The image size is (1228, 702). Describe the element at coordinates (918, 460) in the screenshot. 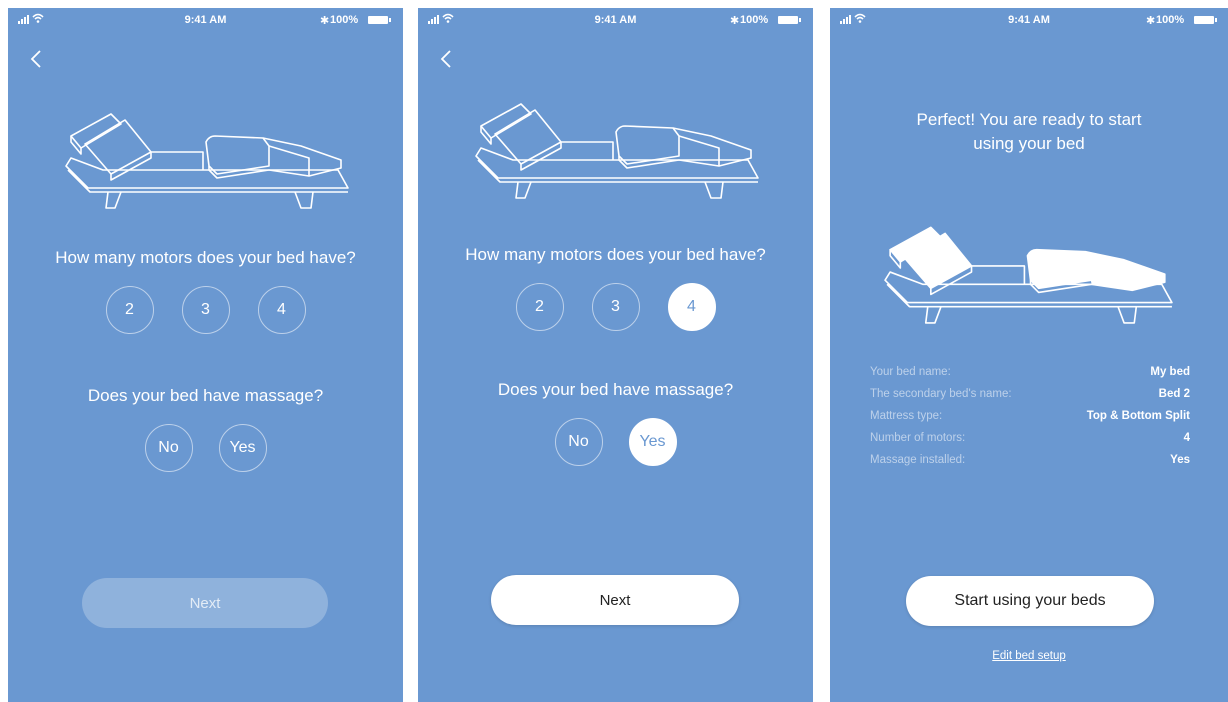

I see `summary-label: Massage installed:` at that location.